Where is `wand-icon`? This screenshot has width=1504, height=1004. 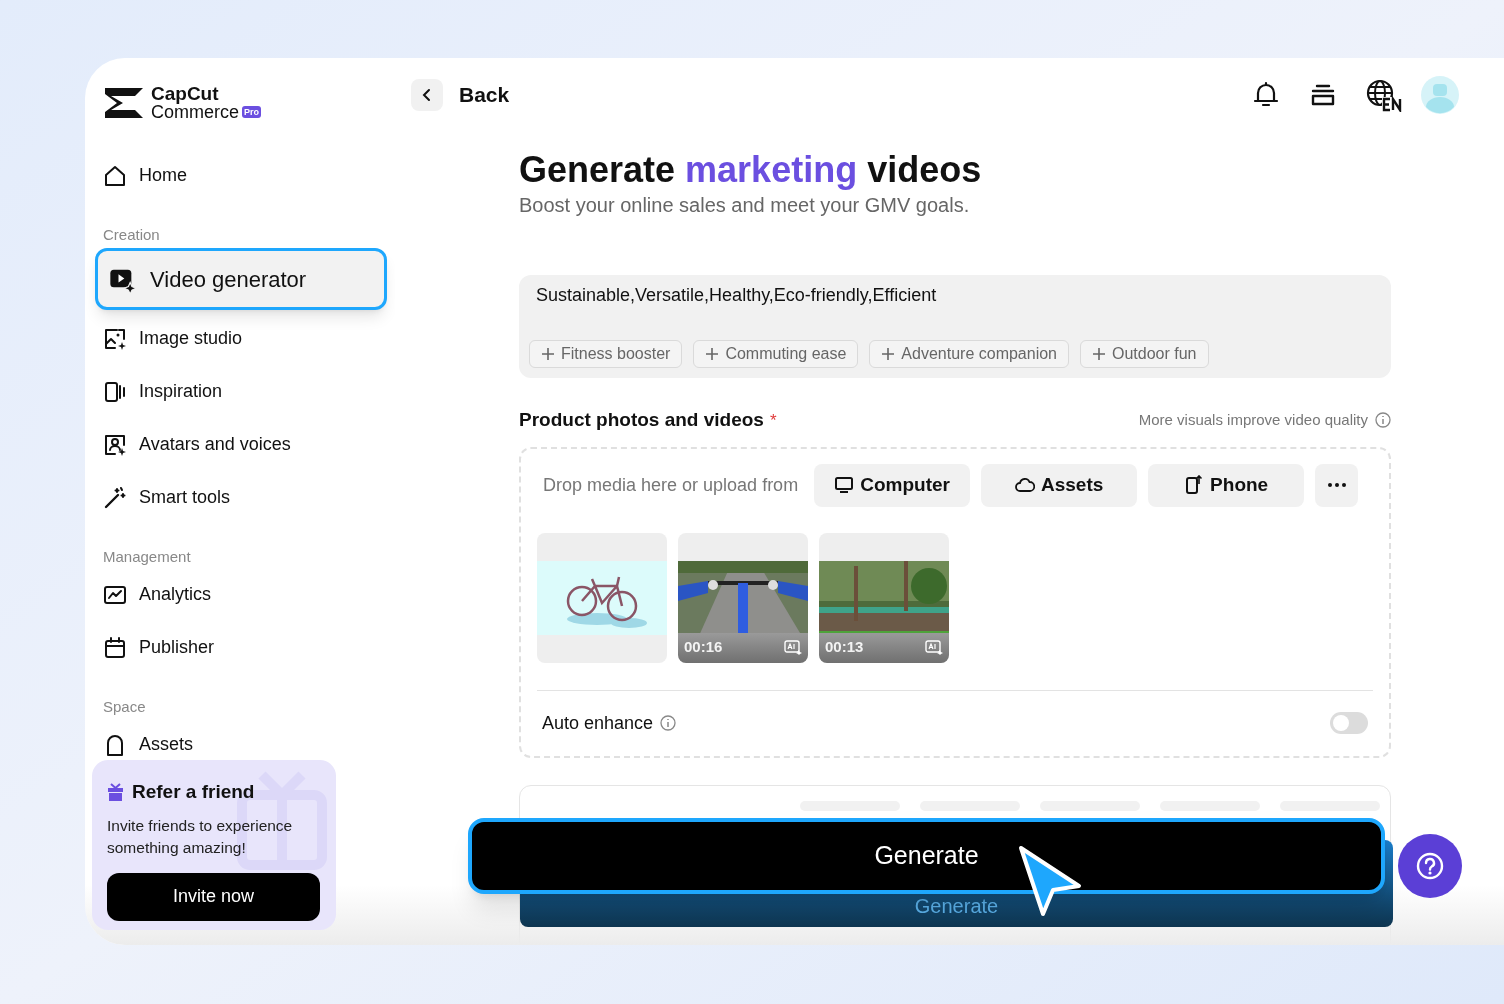
wand-icon is located at coordinates (115, 497).